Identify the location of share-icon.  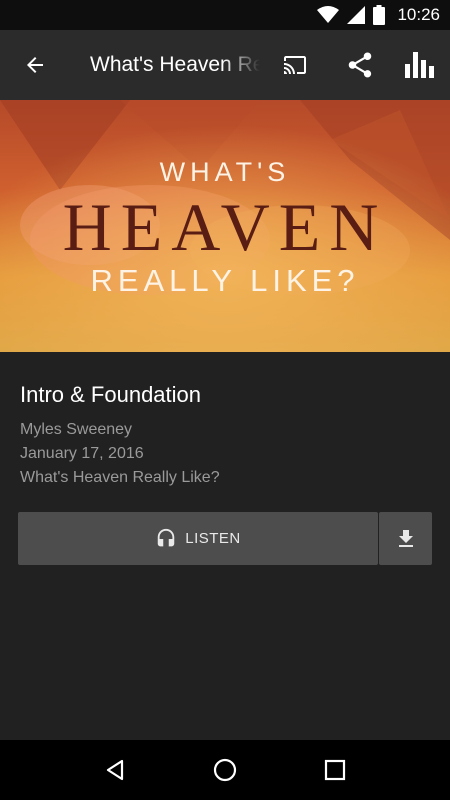
(360, 65).